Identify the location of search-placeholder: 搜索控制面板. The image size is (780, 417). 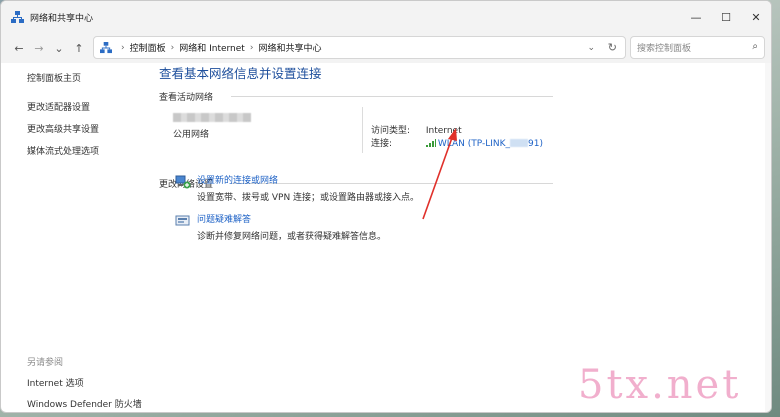
(664, 49).